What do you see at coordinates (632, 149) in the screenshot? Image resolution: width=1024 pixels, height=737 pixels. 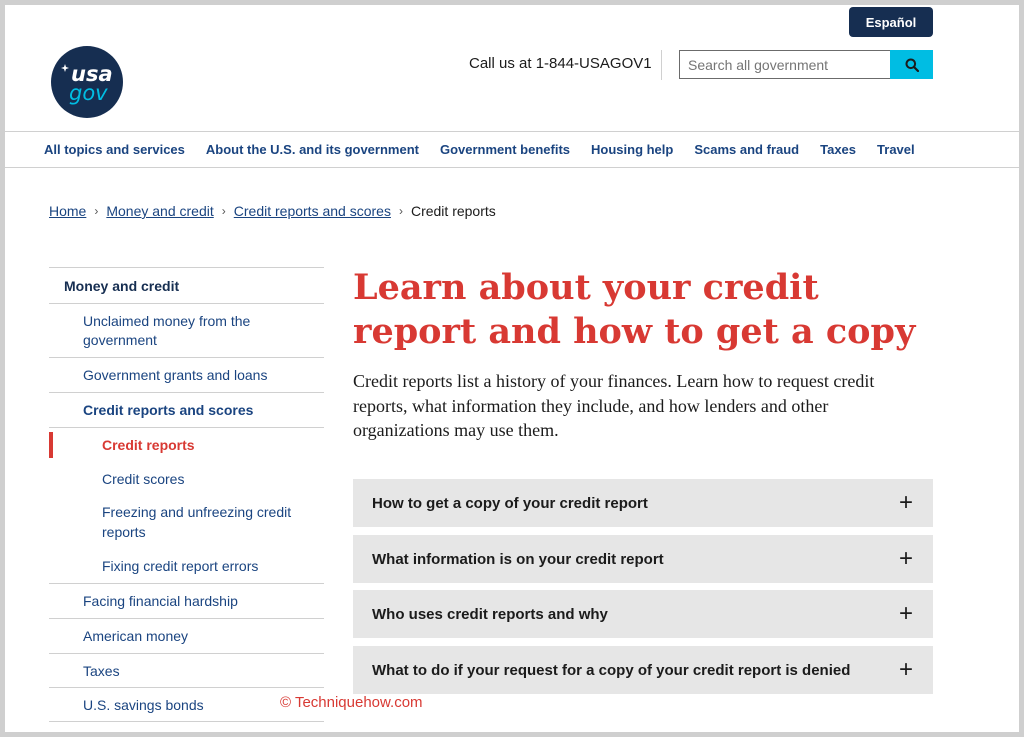 I see `nav-item-housing: Housing help` at bounding box center [632, 149].